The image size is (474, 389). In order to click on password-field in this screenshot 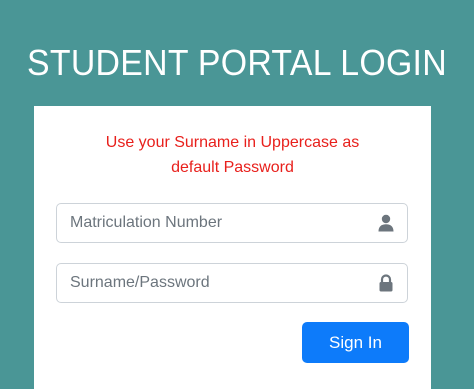, I will do `click(232, 283)`.